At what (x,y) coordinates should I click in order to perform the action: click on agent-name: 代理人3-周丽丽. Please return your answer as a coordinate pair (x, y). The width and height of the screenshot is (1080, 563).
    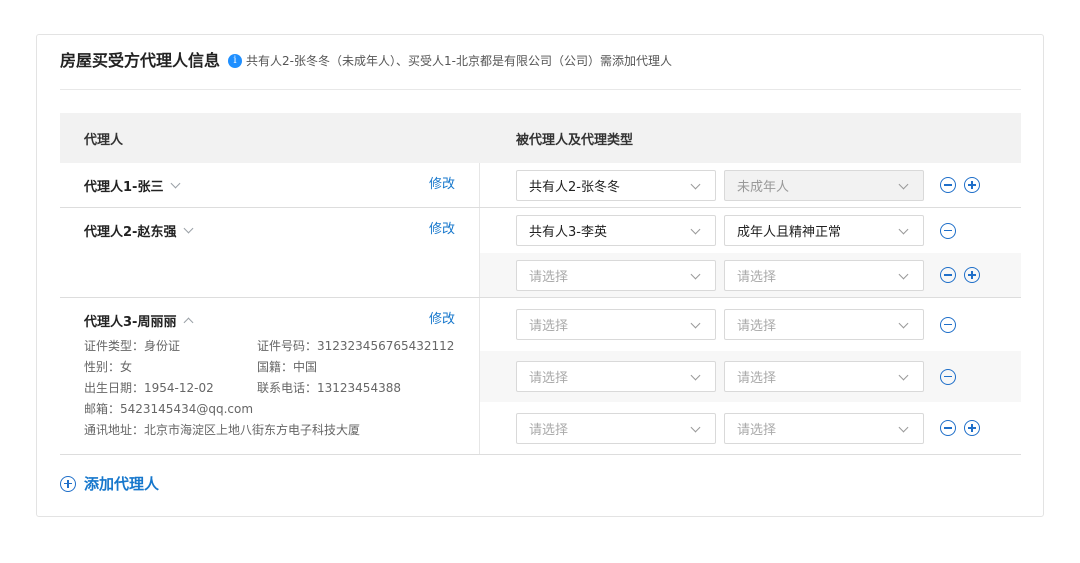
    Looking at the image, I should click on (130, 322).